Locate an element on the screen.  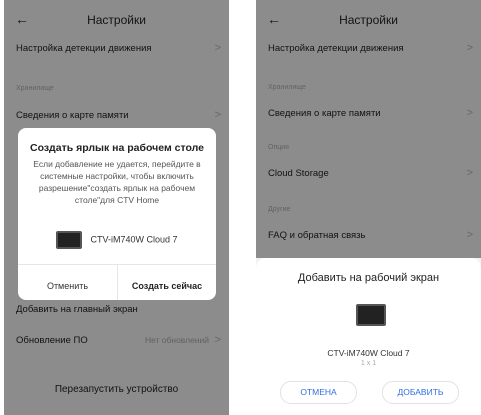
item-label: Добавить на главный экран is located at coordinates (77, 309).